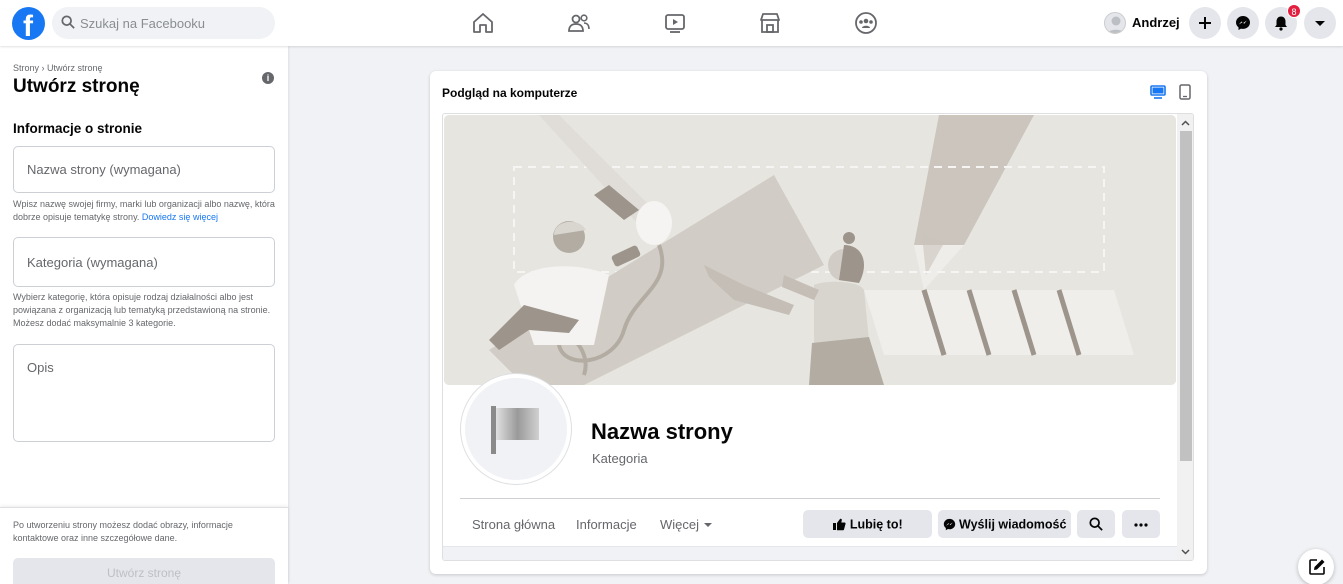  I want to click on like-button: Lubię to!, so click(867, 524).